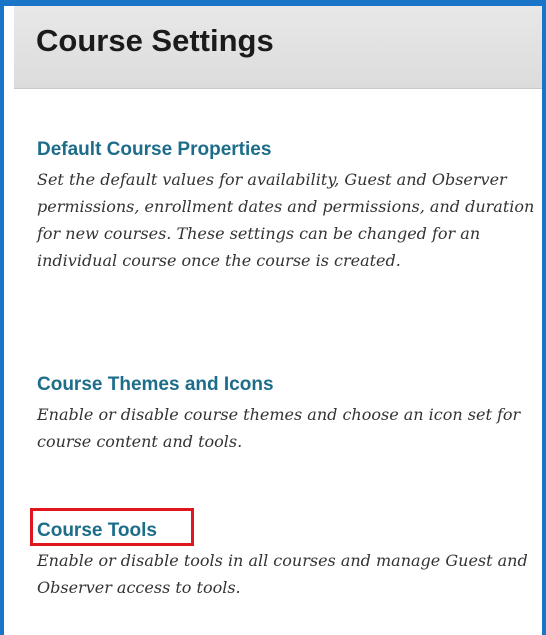  What do you see at coordinates (155, 385) in the screenshot?
I see `course-themes-and-icons-link: Course Themes and Icons` at bounding box center [155, 385].